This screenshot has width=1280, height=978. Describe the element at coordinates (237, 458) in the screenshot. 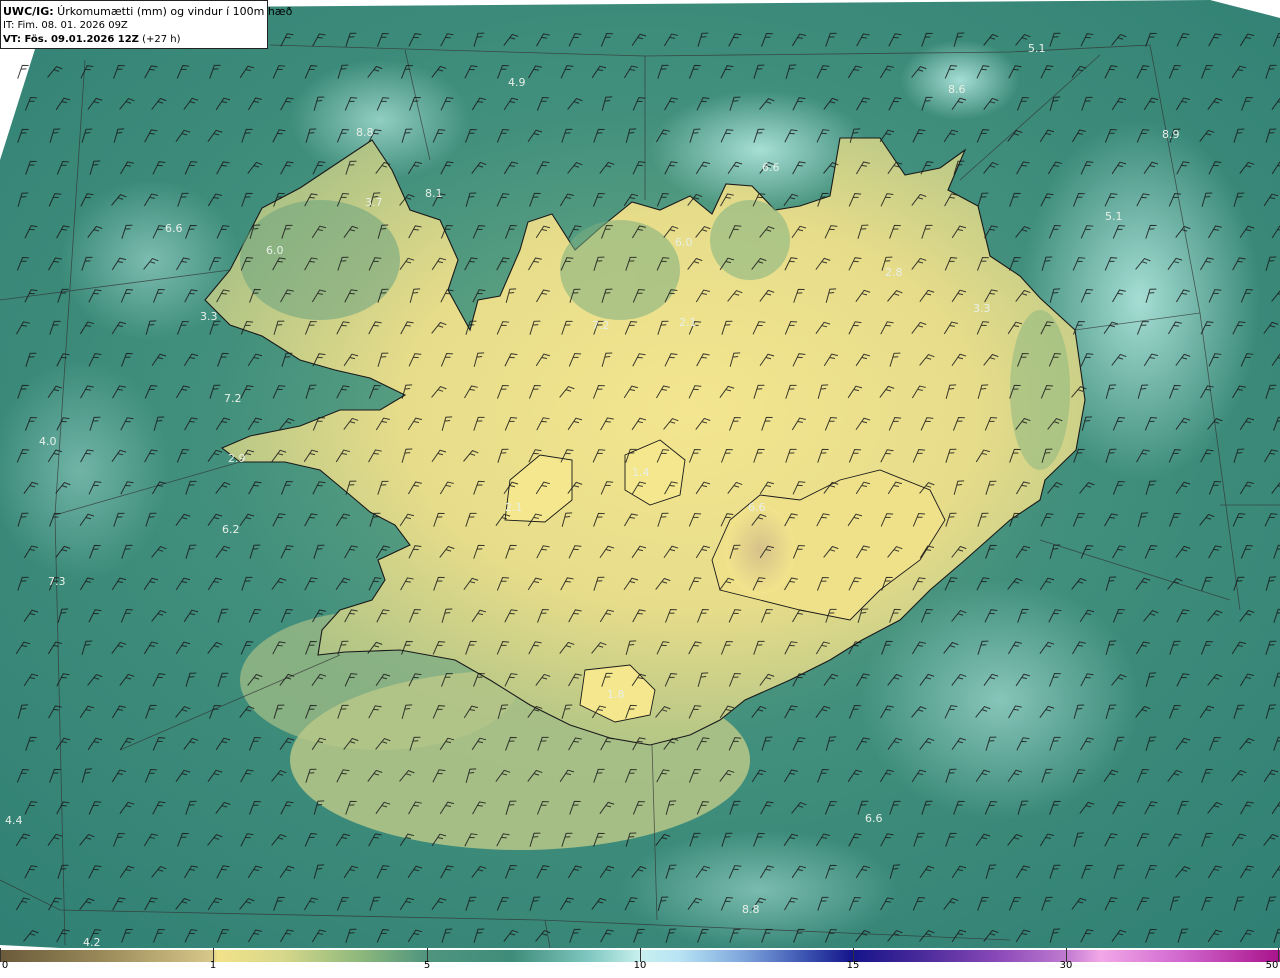

I see `map-value-label: 2.9` at that location.